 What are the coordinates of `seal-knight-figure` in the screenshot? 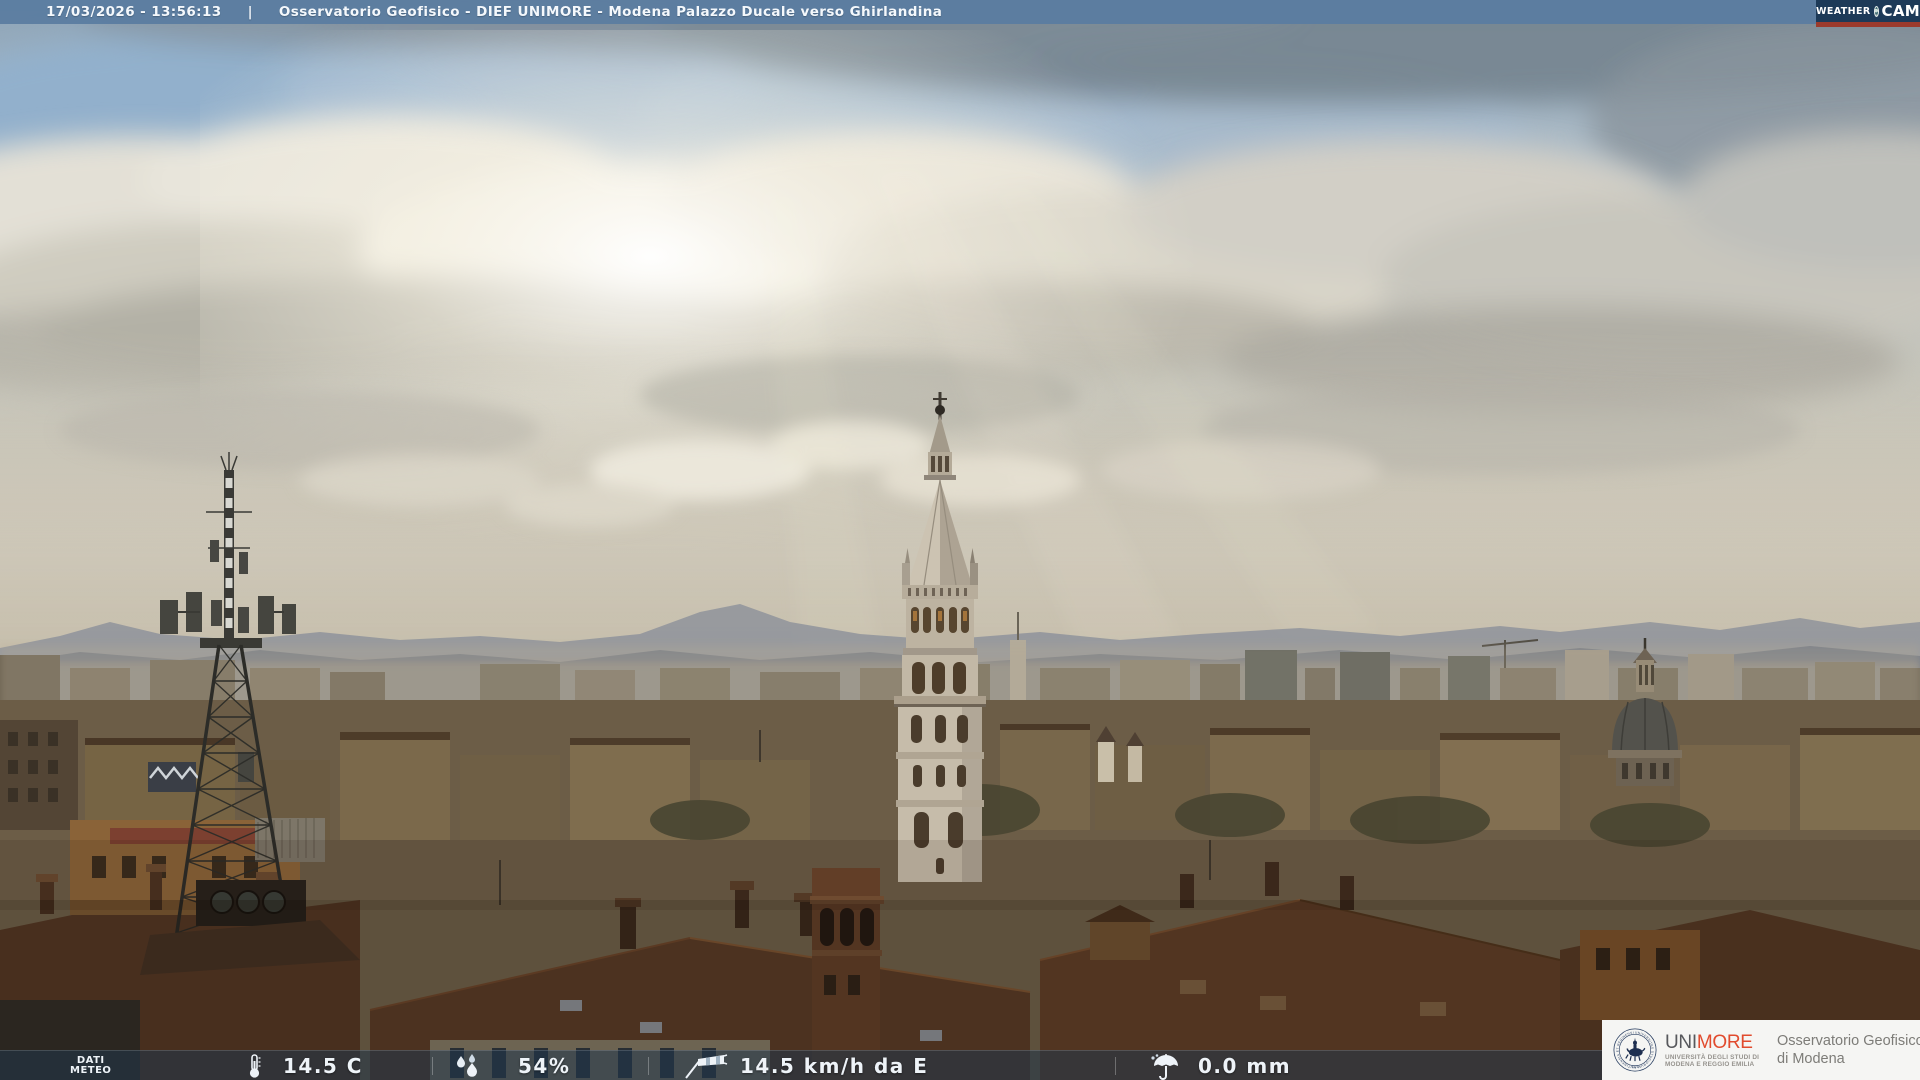 It's located at (1635, 1049).